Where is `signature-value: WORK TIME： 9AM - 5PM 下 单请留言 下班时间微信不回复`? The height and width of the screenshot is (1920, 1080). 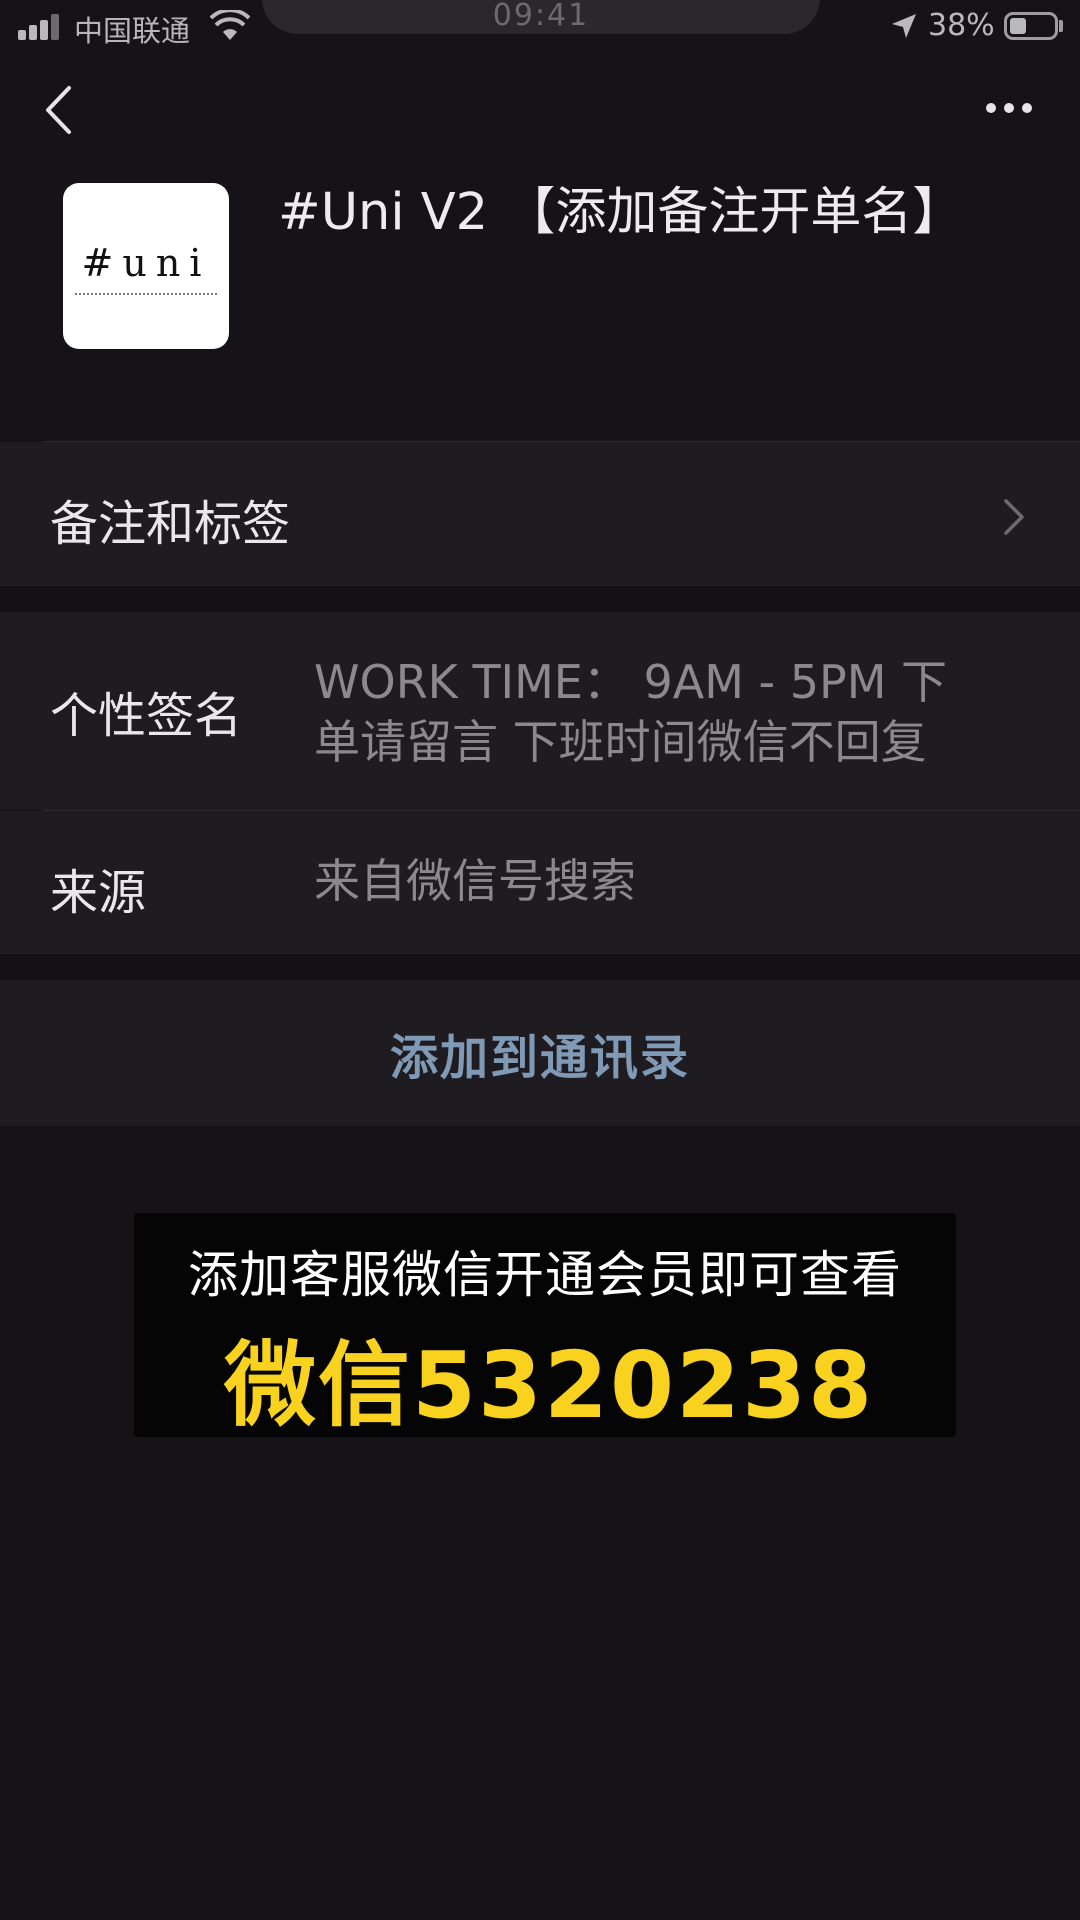
signature-value: WORK TIME： 9AM - 5PM 下 单请留言 下班时间微信不回复 is located at coordinates (630, 712).